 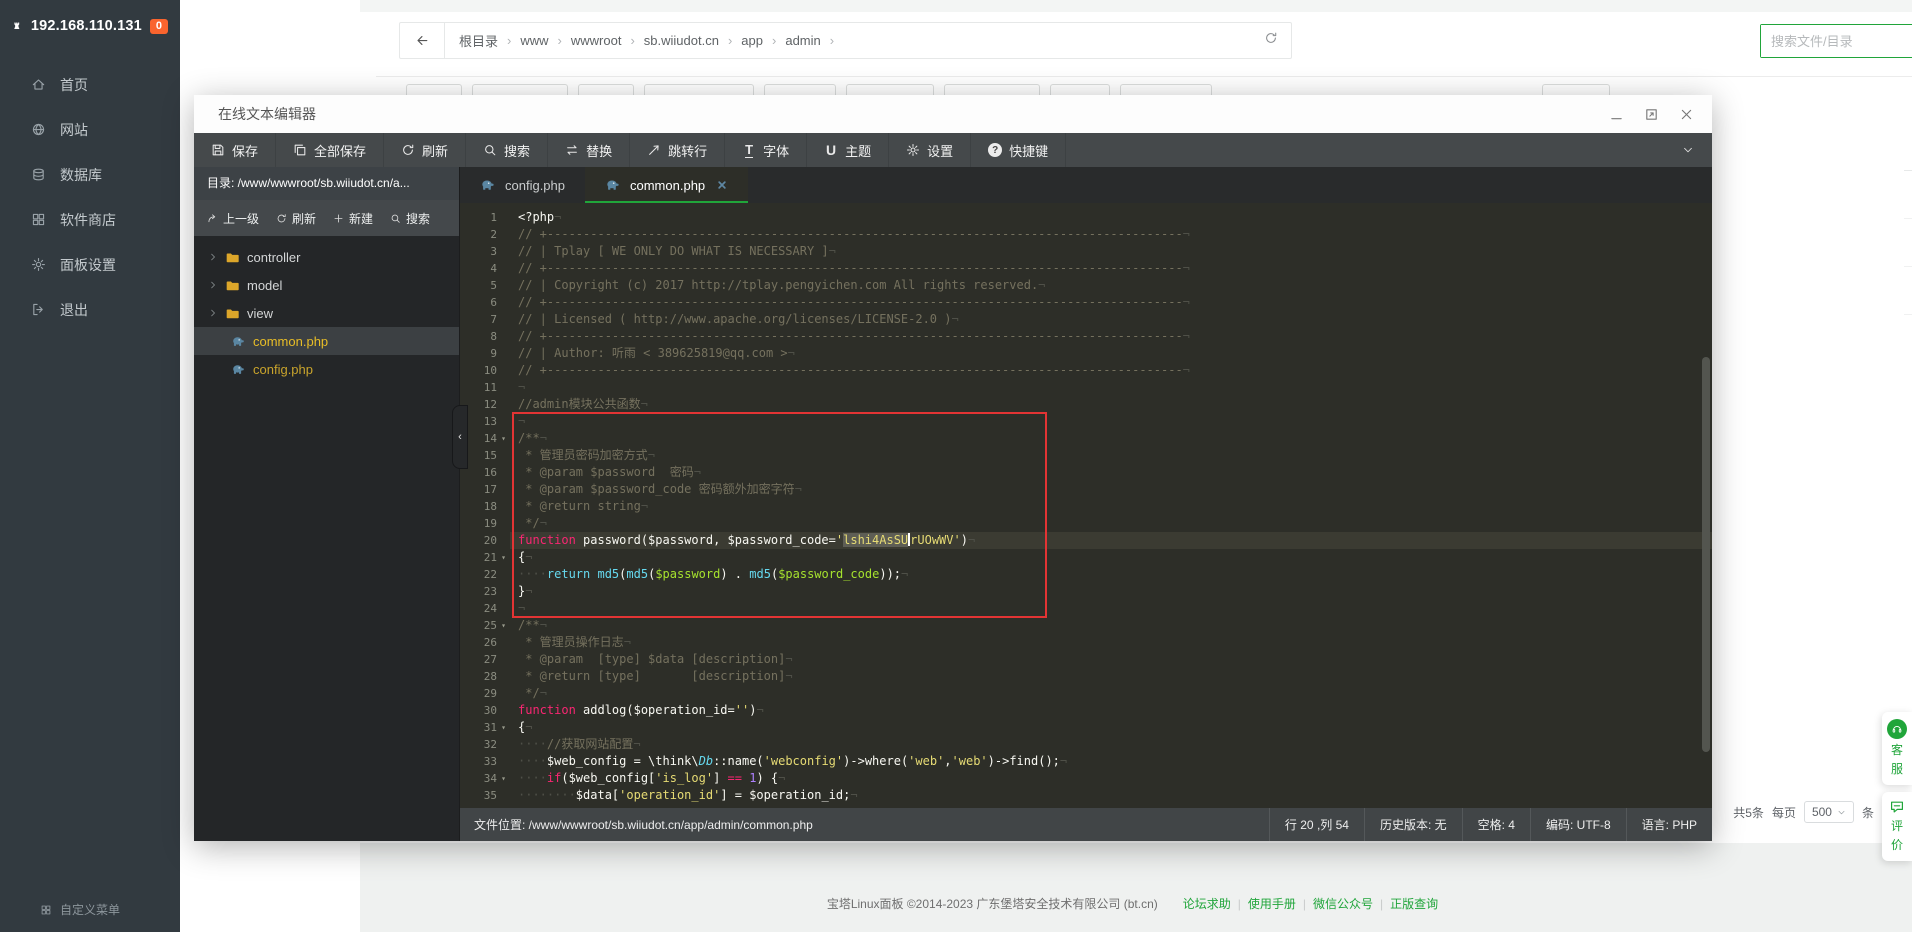 I want to click on line-gutter: 4▾, so click(x=485, y=268).